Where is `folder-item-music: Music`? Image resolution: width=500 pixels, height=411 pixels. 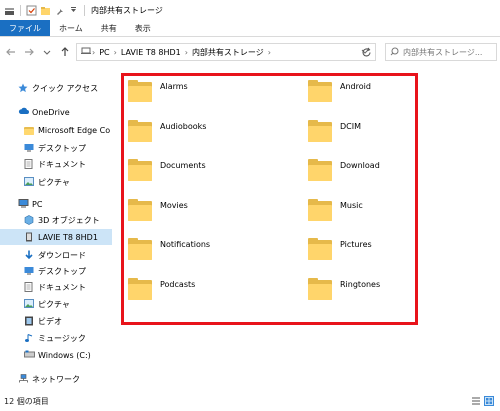
folder-item-music: Music is located at coordinates (335, 210).